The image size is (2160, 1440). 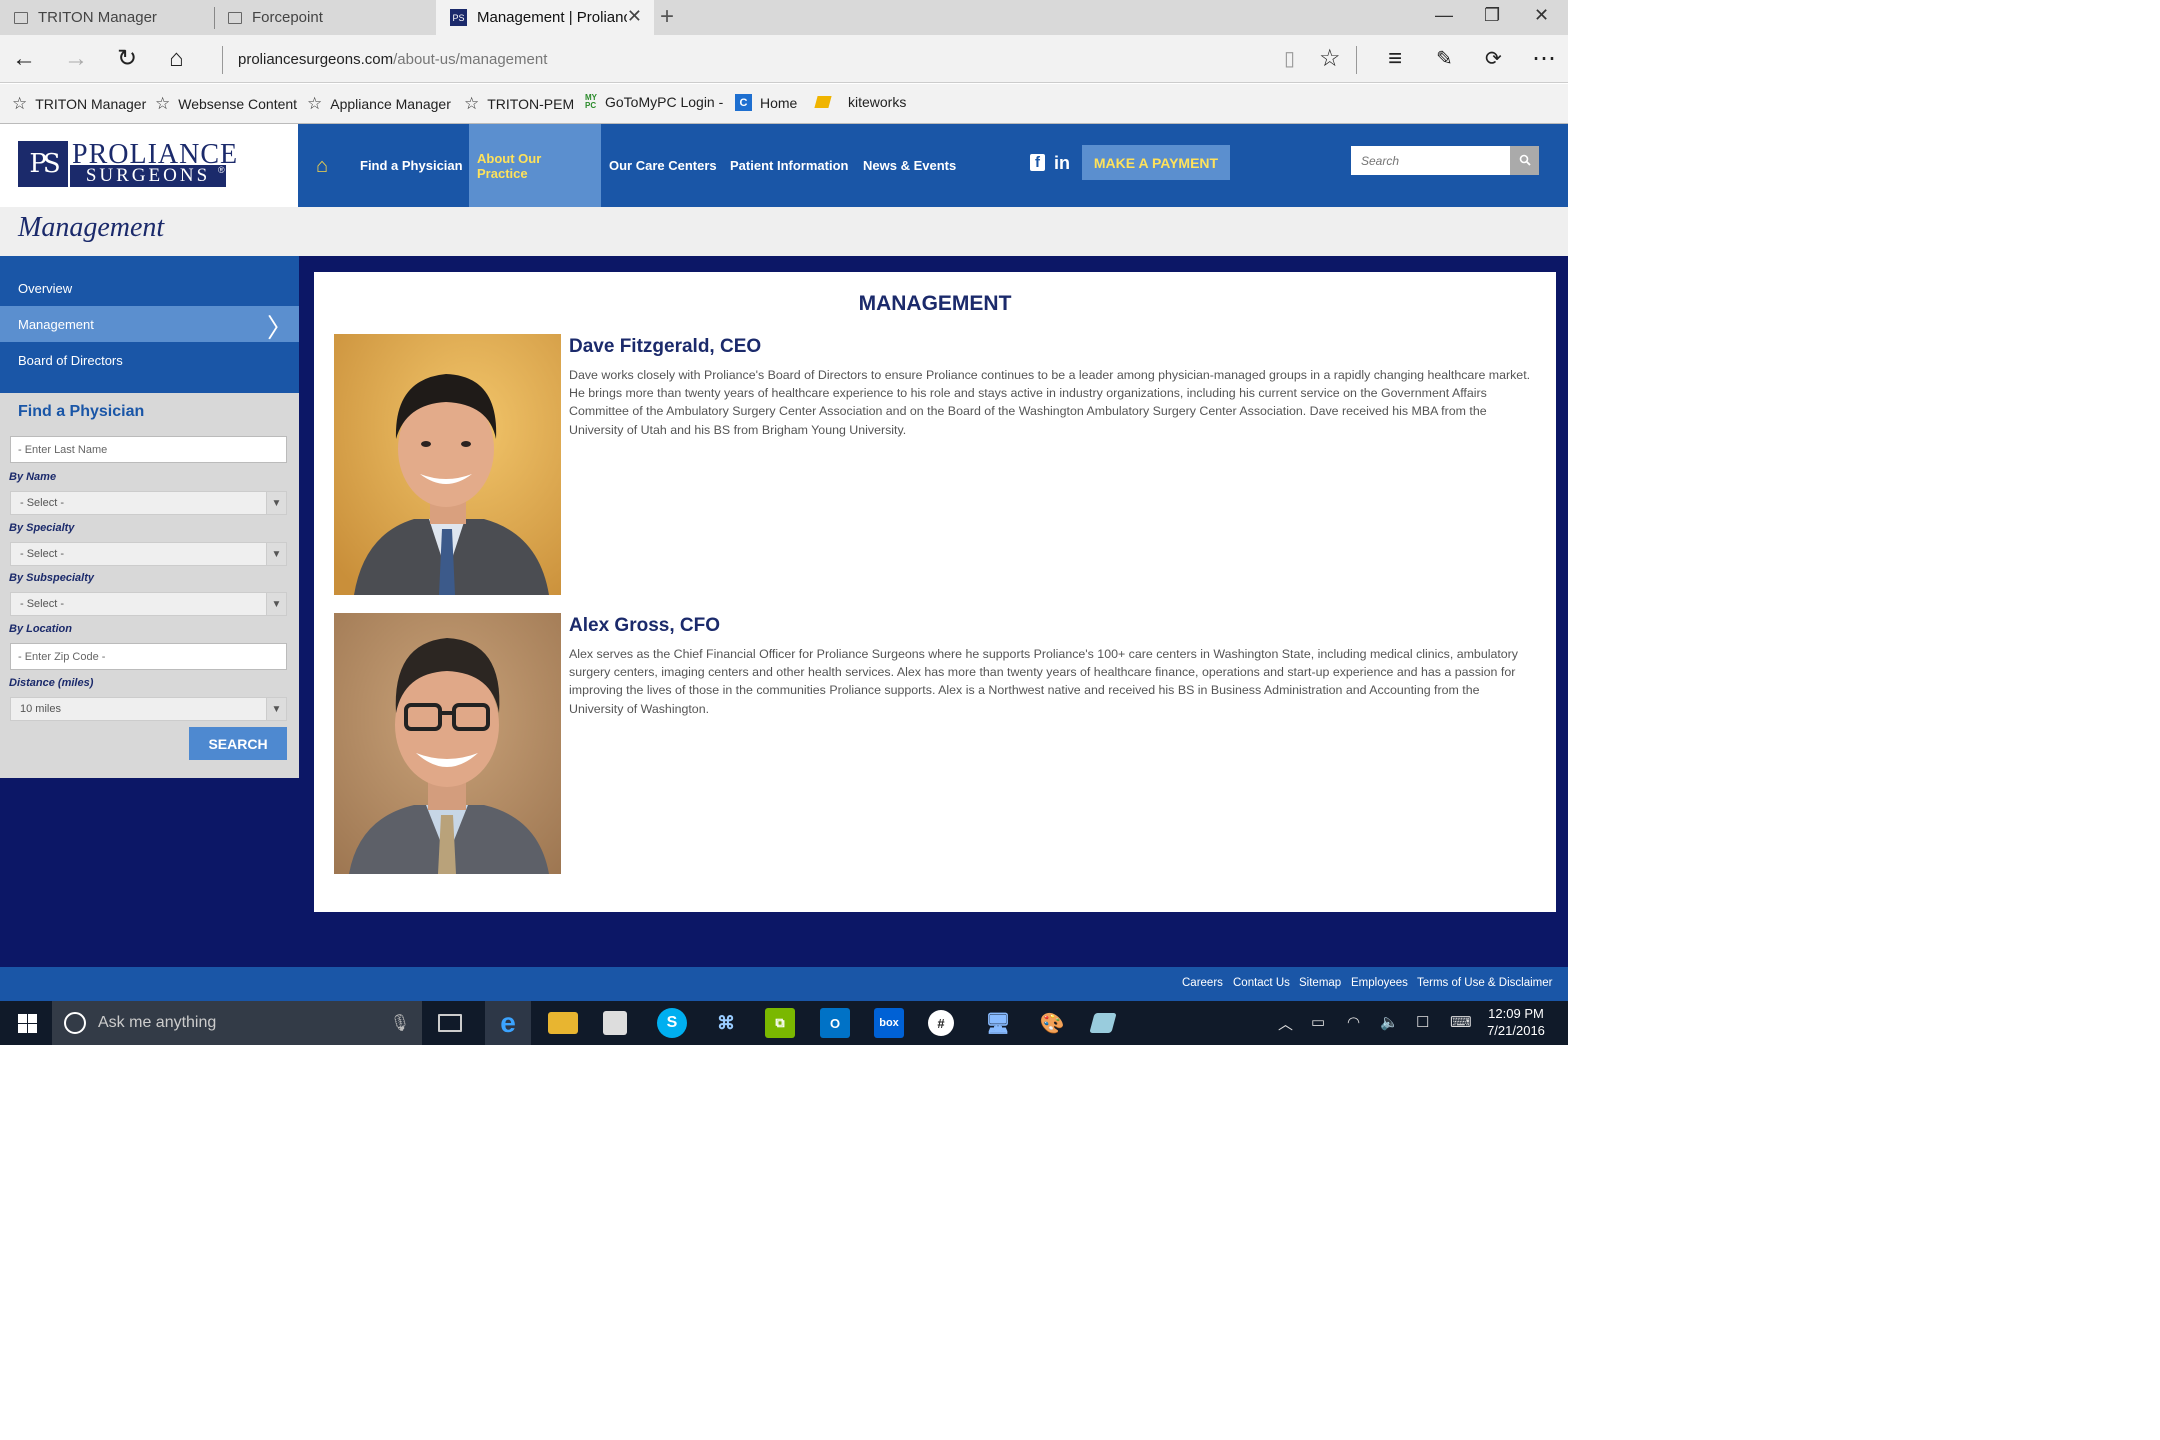 I want to click on footer-link-sitemap: Sitemap, so click(x=1320, y=983).